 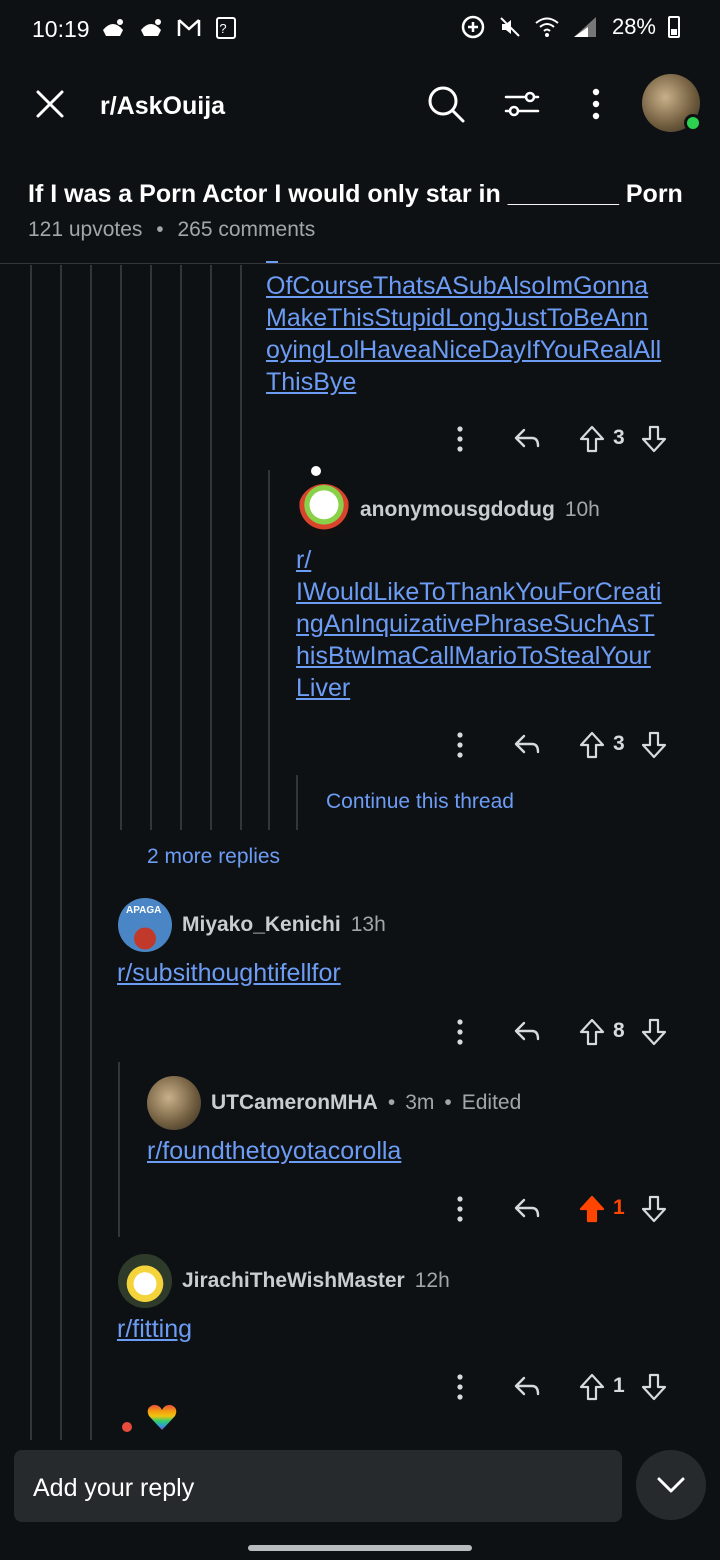 I want to click on comment-time: 3m, so click(x=420, y=1102).